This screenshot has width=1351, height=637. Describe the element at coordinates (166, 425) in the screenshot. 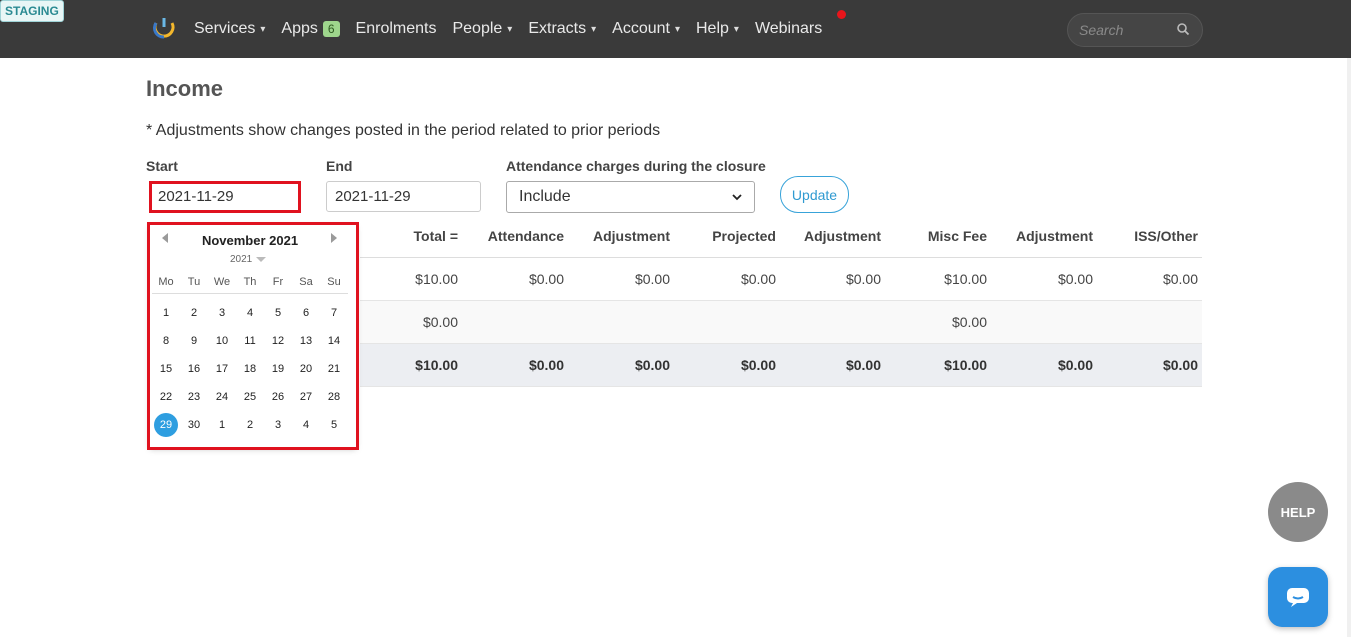

I see `day-cell-selected: 29` at that location.